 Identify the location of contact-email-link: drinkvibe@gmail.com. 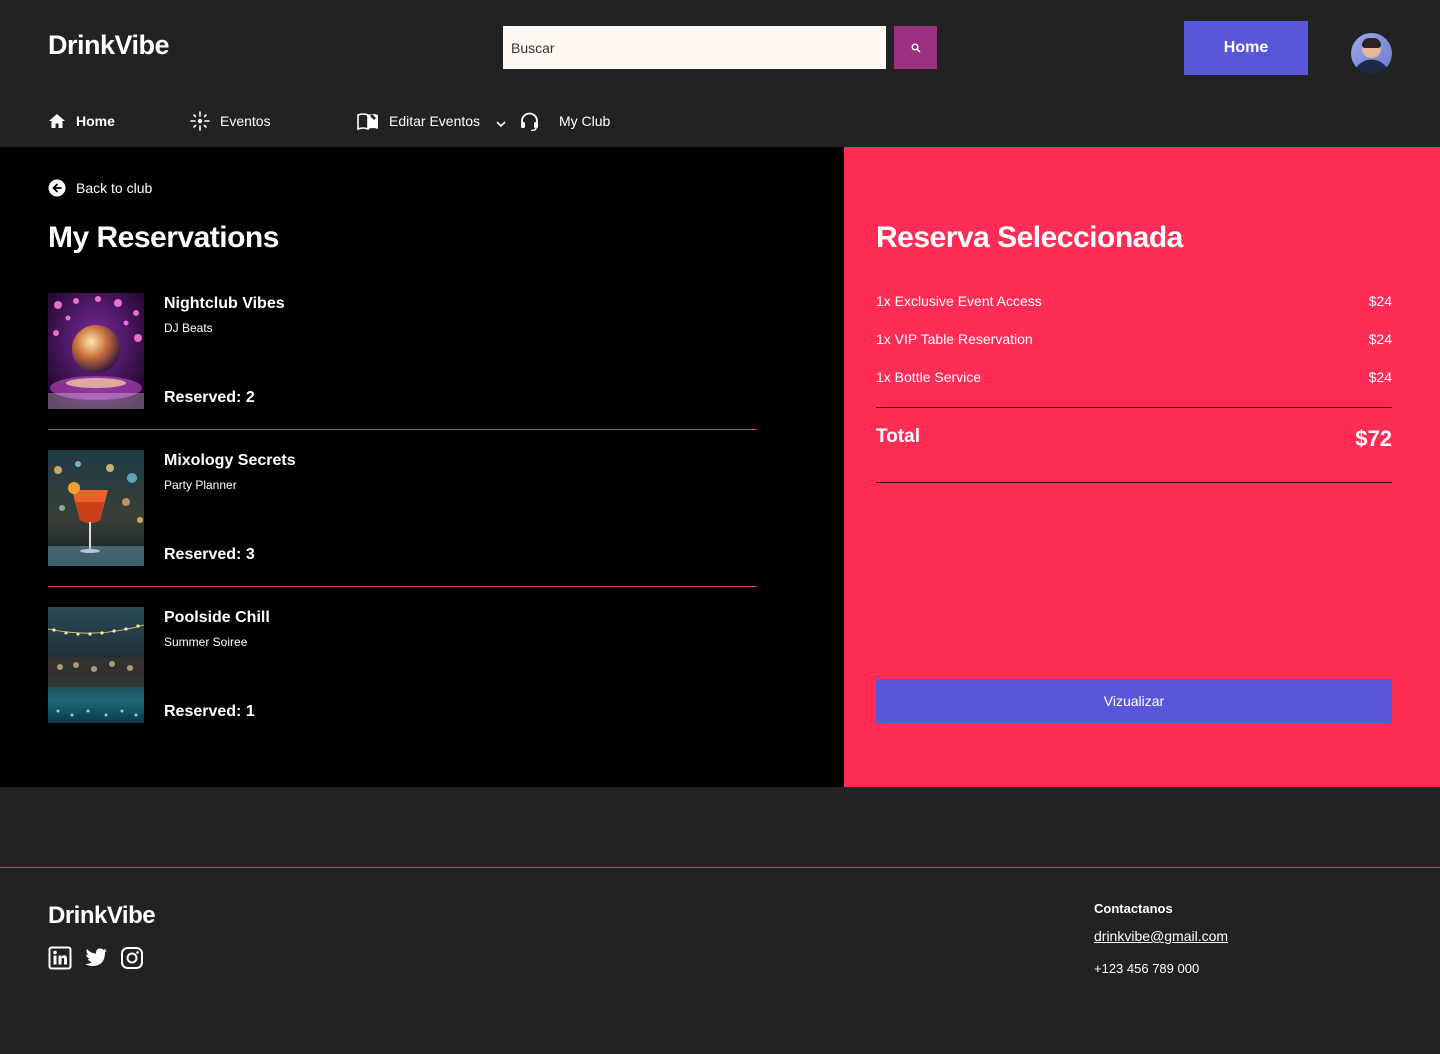
(1161, 936).